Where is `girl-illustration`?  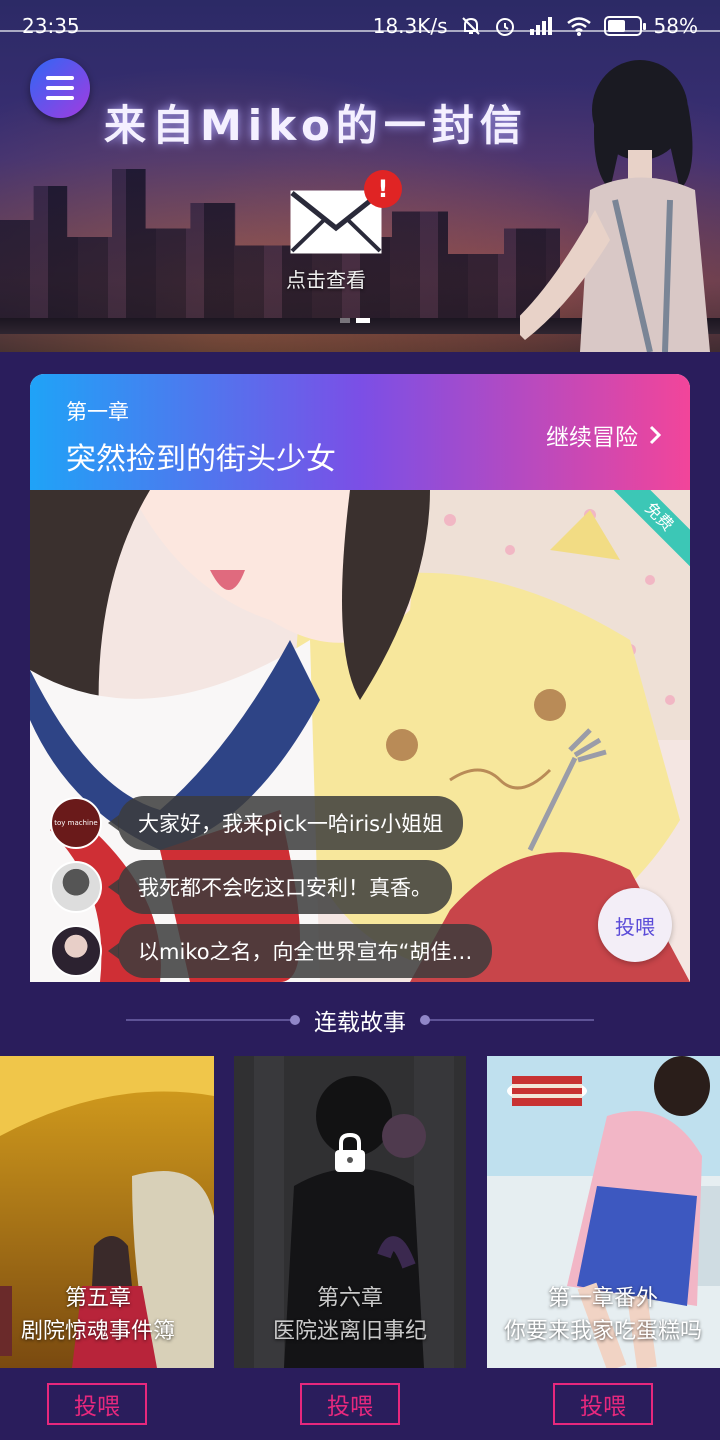
girl-illustration is located at coordinates (615, 206).